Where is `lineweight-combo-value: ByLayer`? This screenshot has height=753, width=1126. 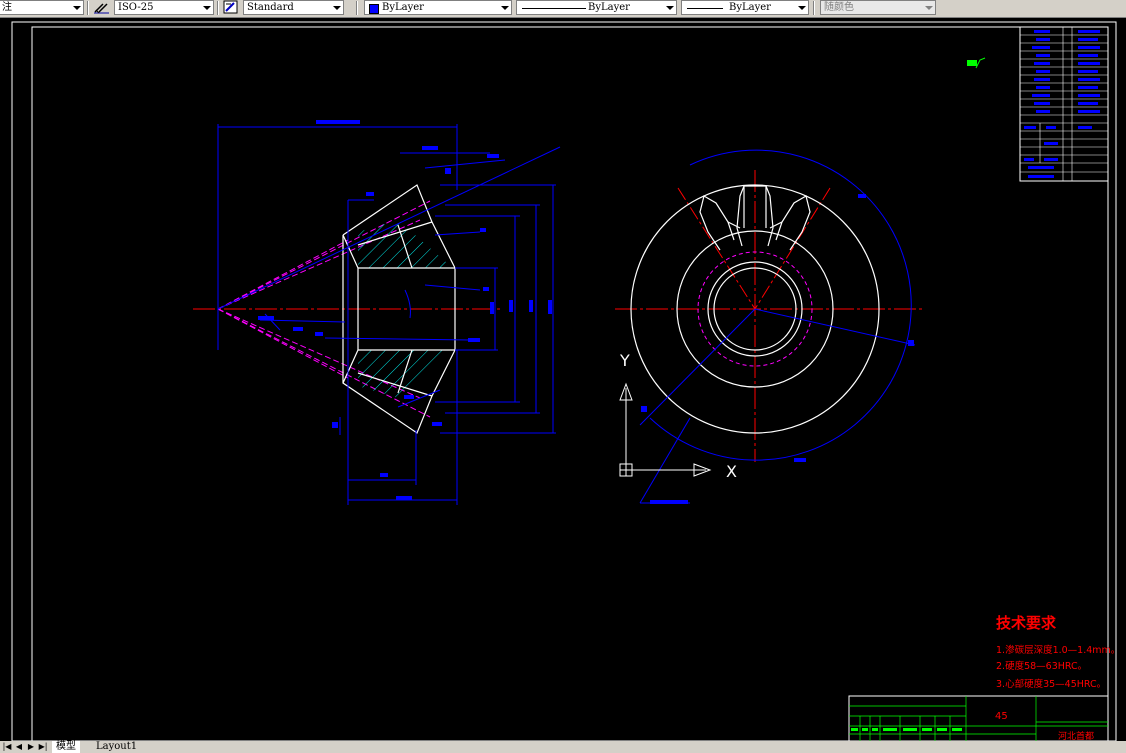 lineweight-combo-value: ByLayer is located at coordinates (750, 7).